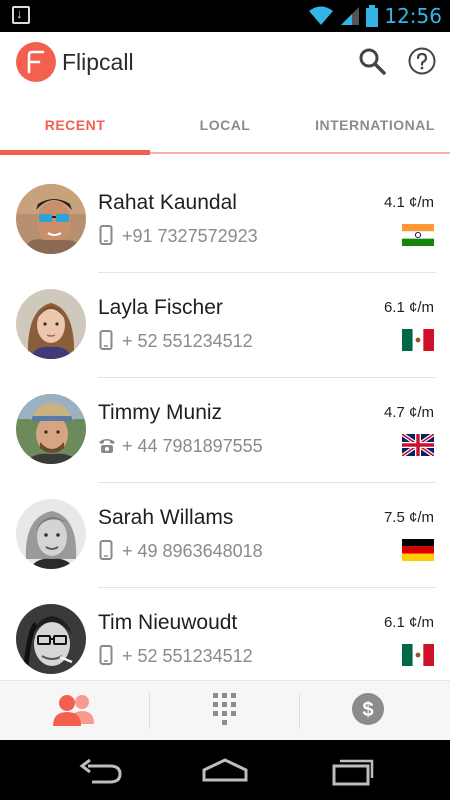 The height and width of the screenshot is (800, 450). Describe the element at coordinates (192, 551) in the screenshot. I see `contact-number: + 49 8963648018` at that location.